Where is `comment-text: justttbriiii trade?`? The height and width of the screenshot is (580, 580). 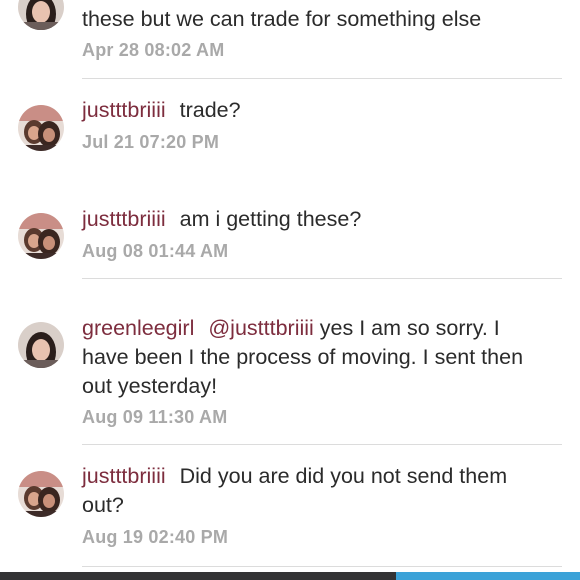 comment-text: justttbriiii trade? is located at coordinates (317, 110).